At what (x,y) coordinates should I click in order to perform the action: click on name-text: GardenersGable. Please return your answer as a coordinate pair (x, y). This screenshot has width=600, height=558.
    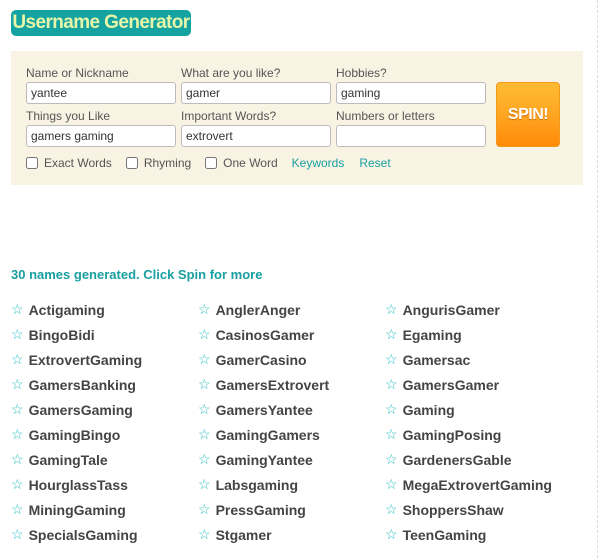
    Looking at the image, I should click on (457, 459).